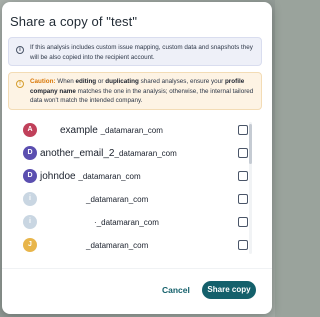 The height and width of the screenshot is (317, 320). I want to click on recipient-row: A example _datamaran_com, so click(130, 131).